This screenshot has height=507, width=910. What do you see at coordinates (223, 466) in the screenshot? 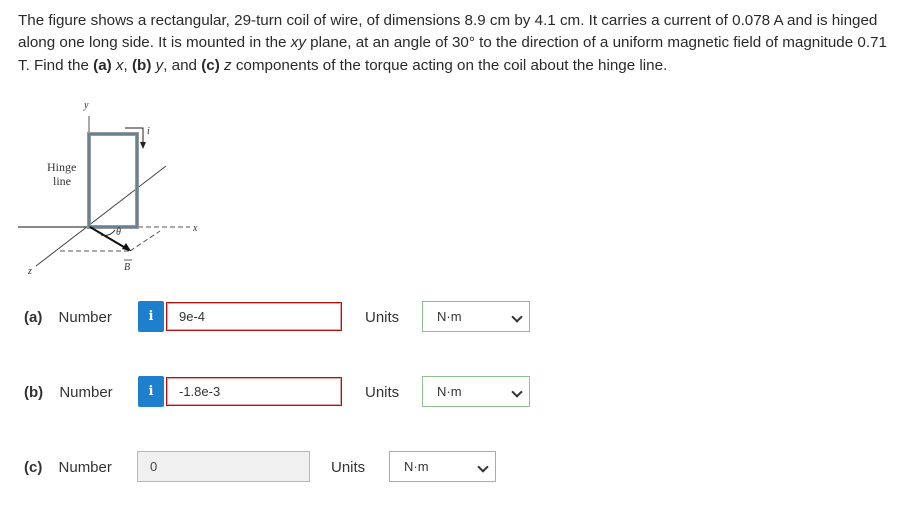
I see `answer-input-c: 0` at bounding box center [223, 466].